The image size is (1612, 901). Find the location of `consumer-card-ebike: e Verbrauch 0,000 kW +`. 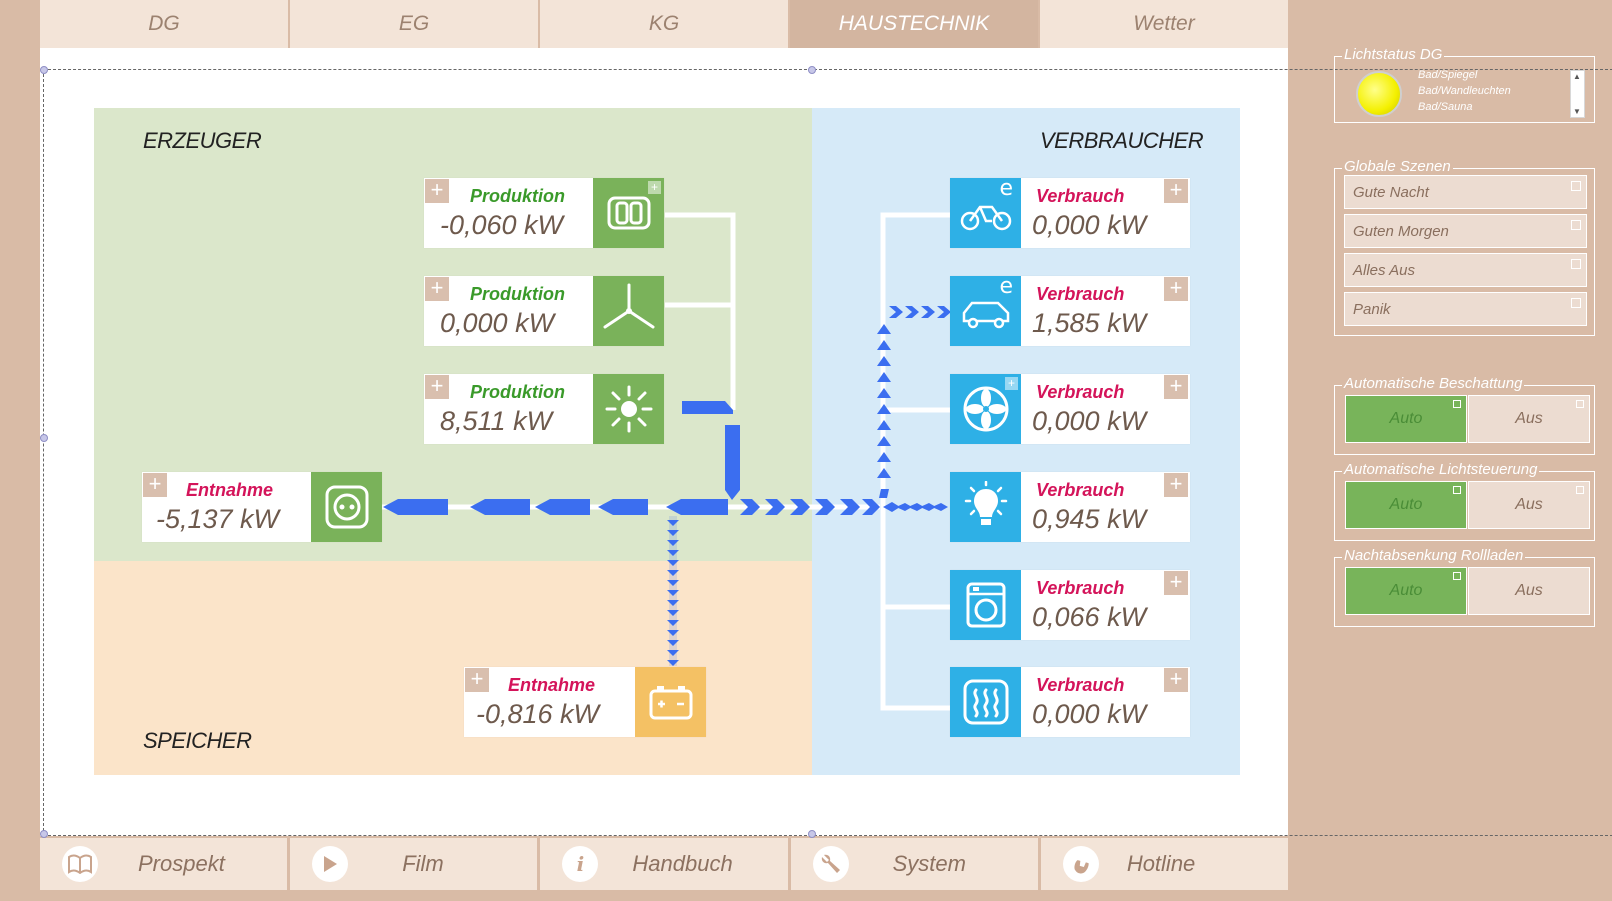

consumer-card-ebike: e Verbrauch 0,000 kW + is located at coordinates (1070, 212).